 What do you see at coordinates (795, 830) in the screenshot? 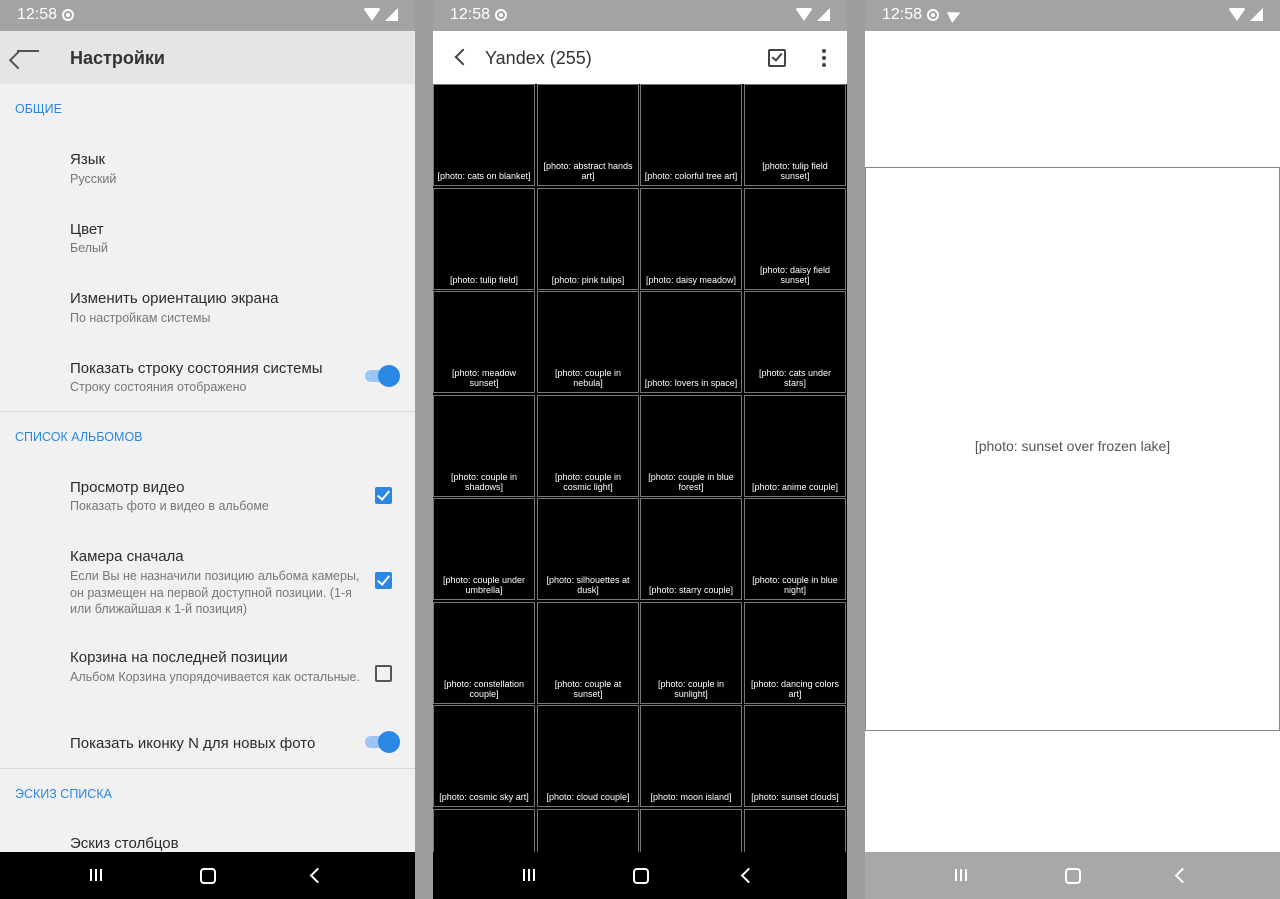
I see `photo-thumbnail: [photo: fantasy scene]` at bounding box center [795, 830].